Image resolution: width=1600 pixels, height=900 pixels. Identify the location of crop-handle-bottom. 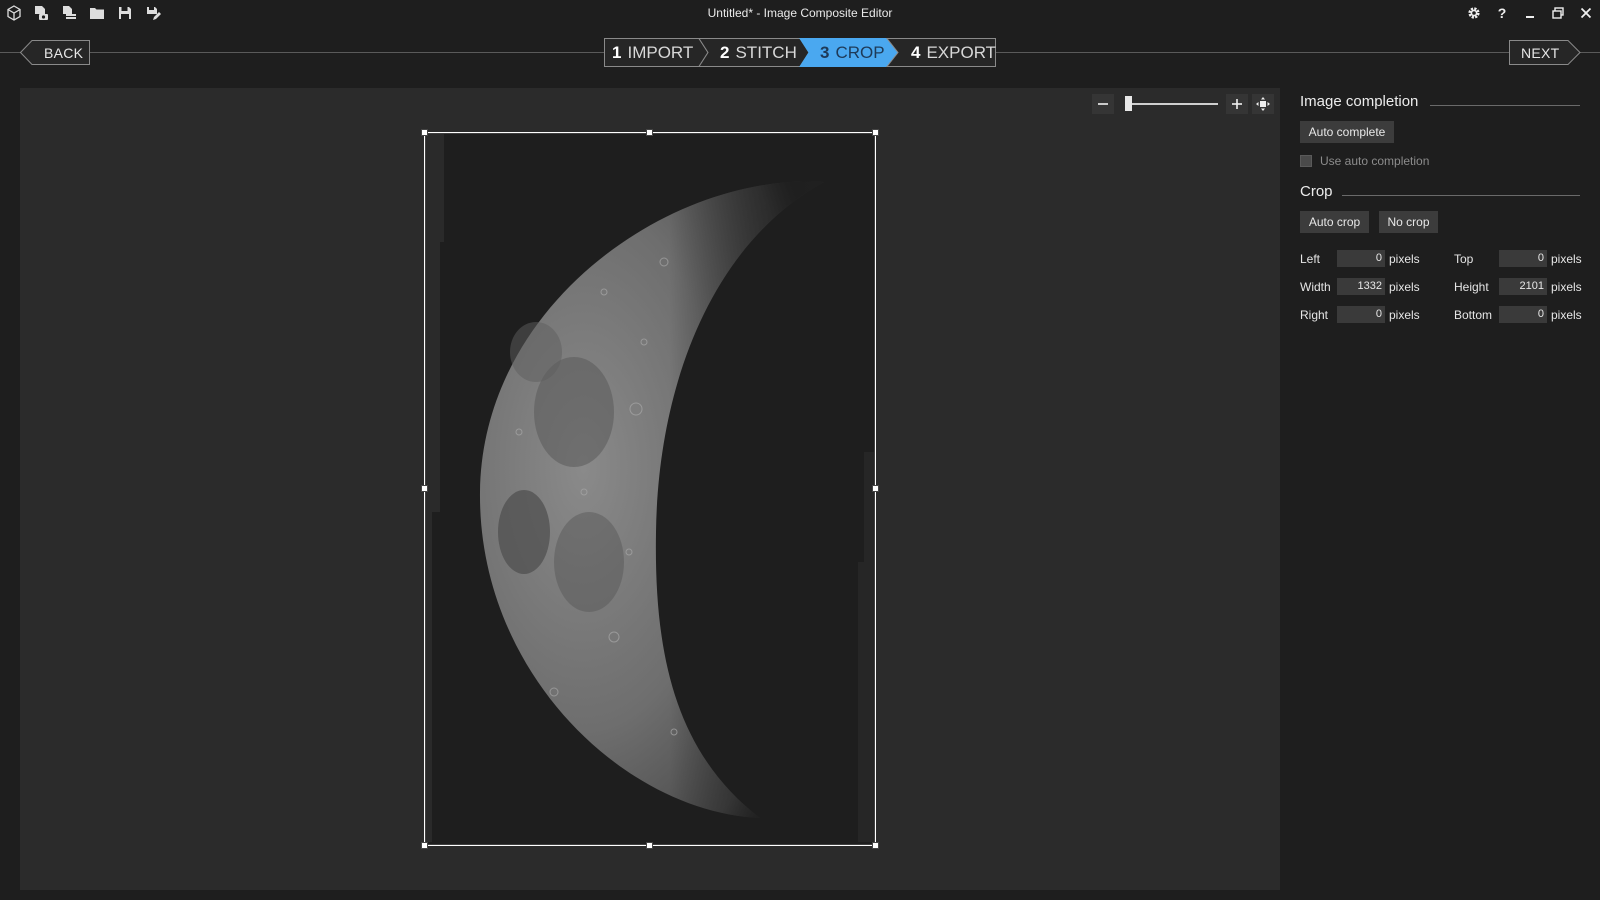
(649, 845).